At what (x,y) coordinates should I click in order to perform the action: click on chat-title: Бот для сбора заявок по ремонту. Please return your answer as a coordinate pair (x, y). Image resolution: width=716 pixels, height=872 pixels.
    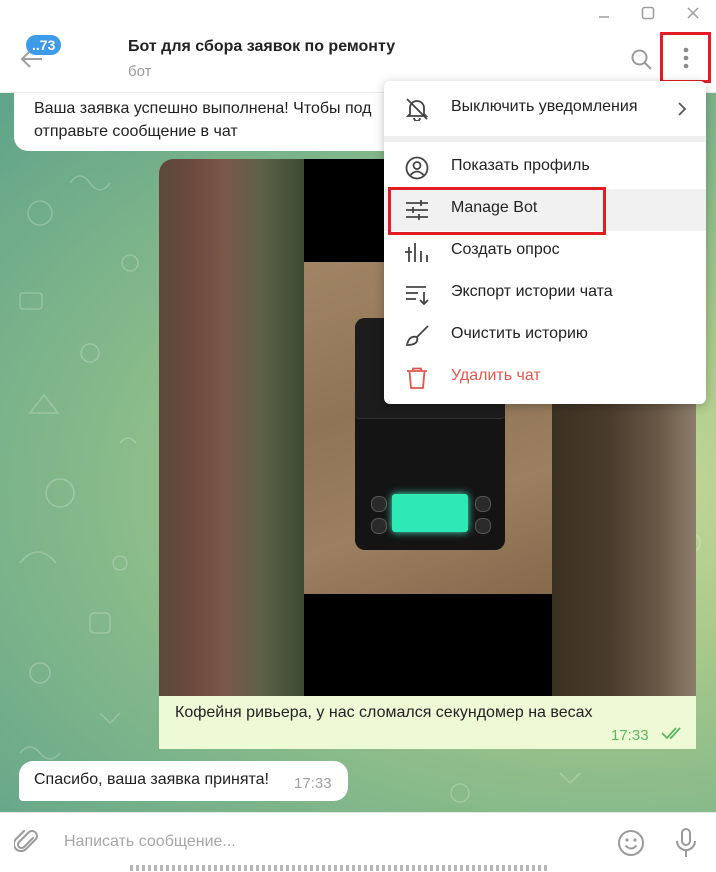
    Looking at the image, I should click on (261, 47).